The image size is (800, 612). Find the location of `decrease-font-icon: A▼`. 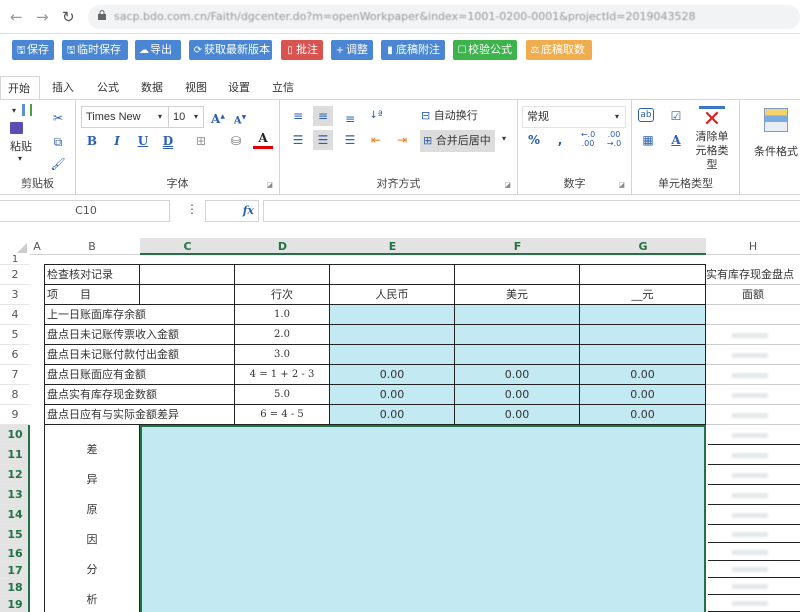

decrease-font-icon: A▼ is located at coordinates (240, 118).